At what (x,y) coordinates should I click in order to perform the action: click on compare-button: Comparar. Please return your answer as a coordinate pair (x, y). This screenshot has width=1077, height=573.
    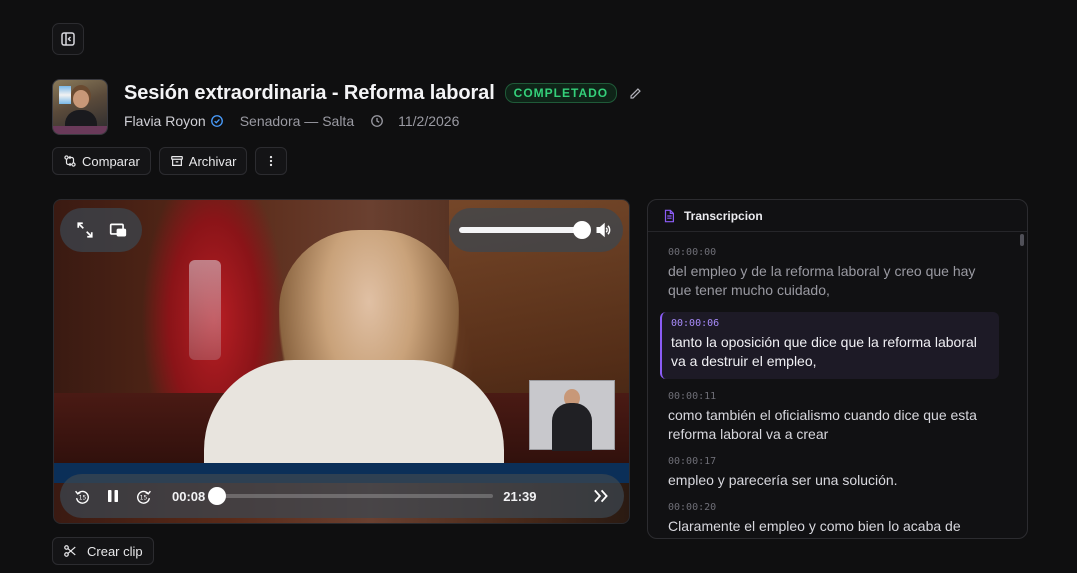
    Looking at the image, I should click on (101, 161).